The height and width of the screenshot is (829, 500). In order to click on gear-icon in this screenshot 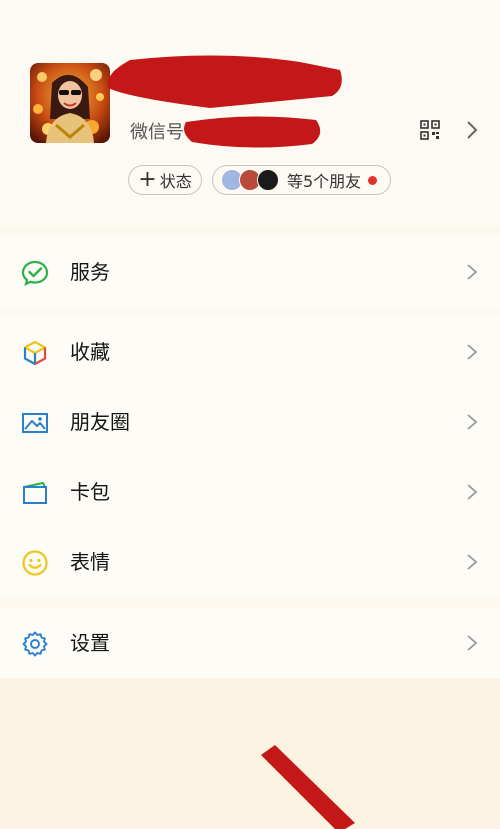, I will do `click(35, 644)`.